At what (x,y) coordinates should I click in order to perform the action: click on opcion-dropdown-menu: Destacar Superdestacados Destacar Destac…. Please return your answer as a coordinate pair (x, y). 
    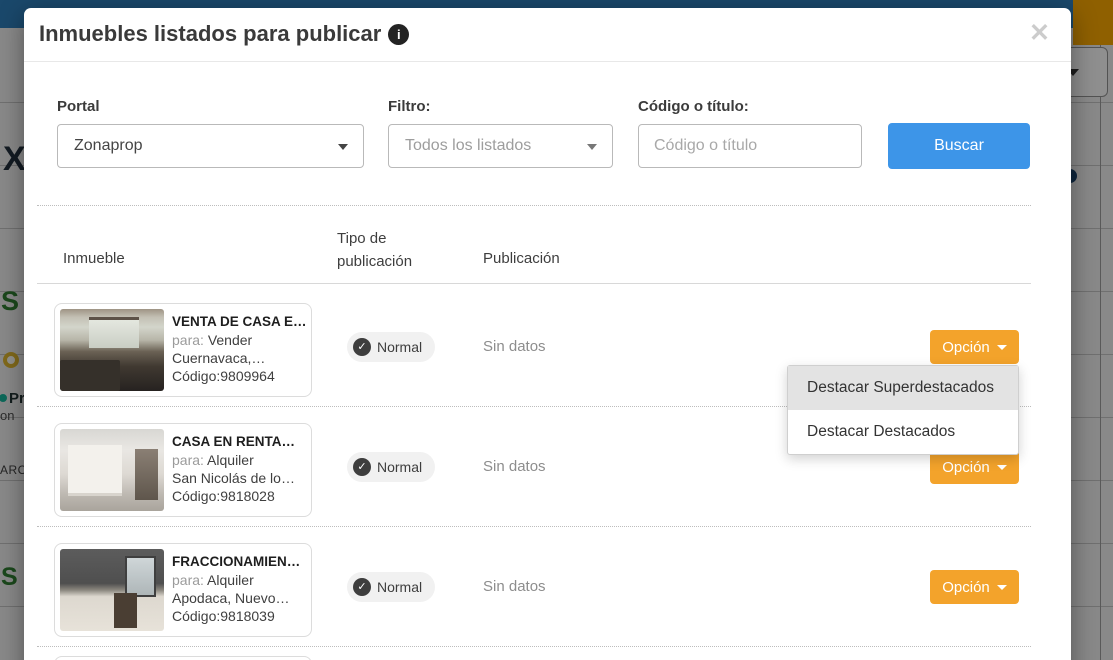
    Looking at the image, I should click on (903, 410).